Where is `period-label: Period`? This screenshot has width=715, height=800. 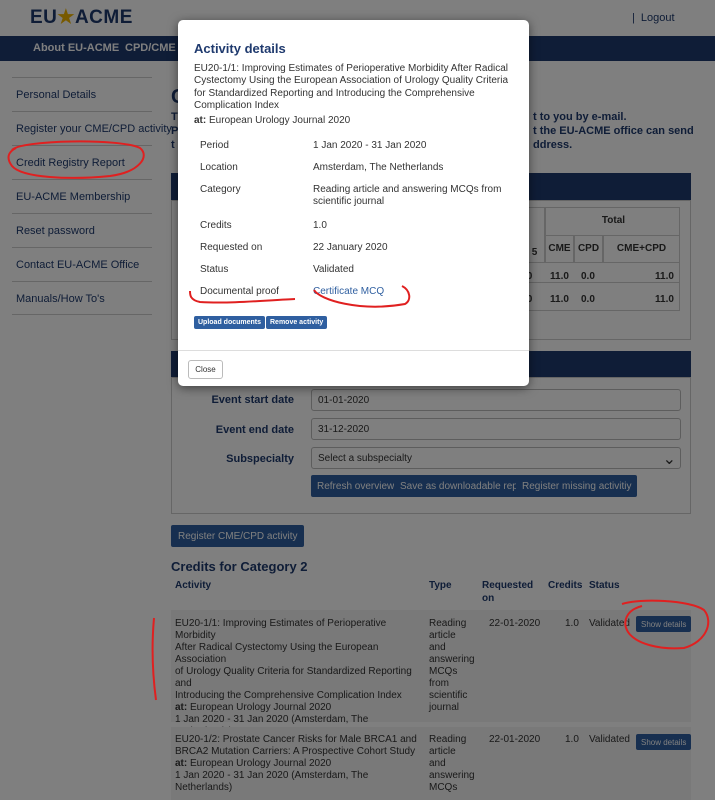 period-label: Period is located at coordinates (214, 145).